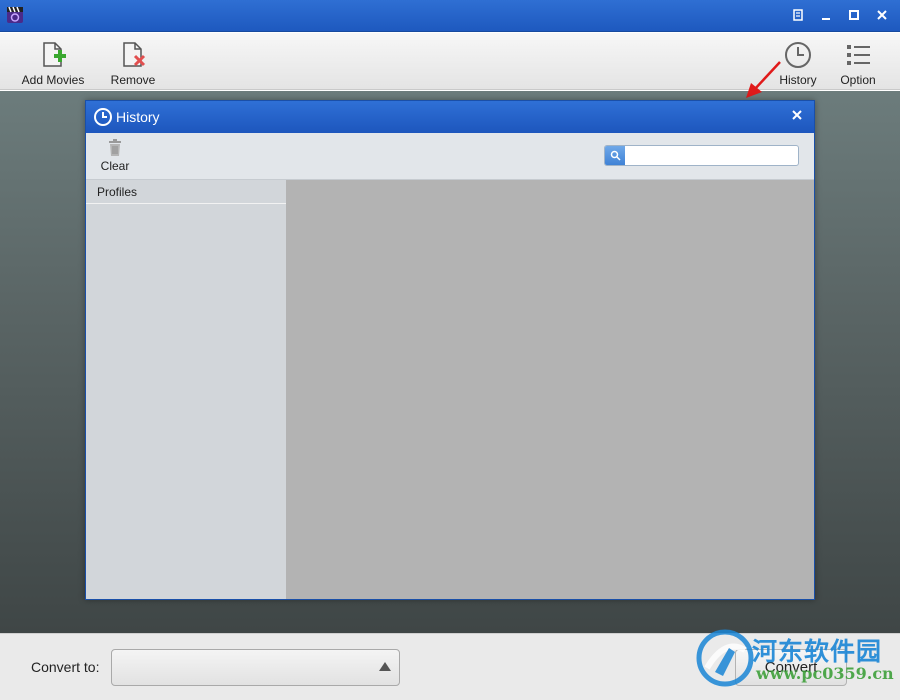 The width and height of the screenshot is (900, 700). Describe the element at coordinates (825, 673) in the screenshot. I see `watermark-url: www.pc0359.cn` at that location.